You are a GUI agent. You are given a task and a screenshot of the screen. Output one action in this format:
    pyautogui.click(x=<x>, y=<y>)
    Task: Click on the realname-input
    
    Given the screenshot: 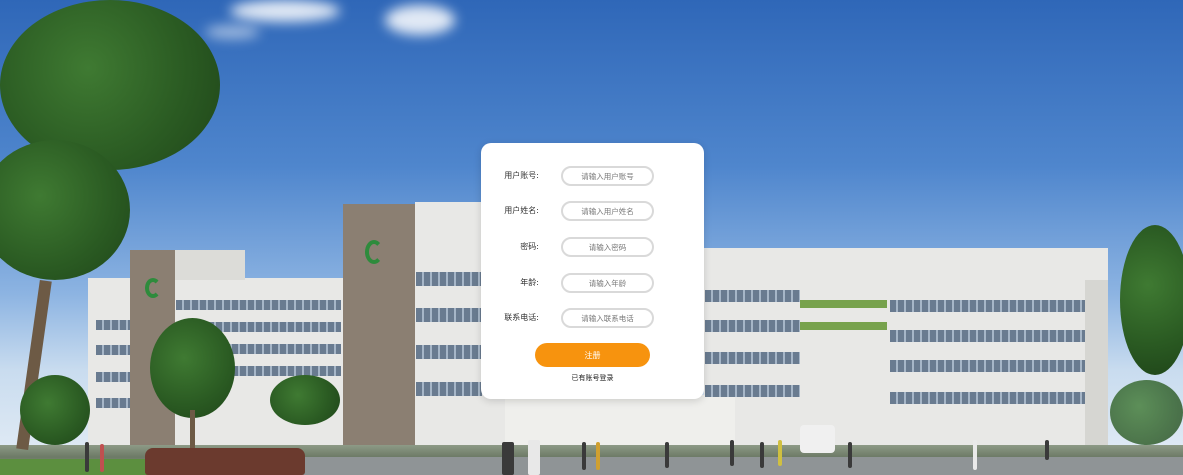 What is the action you would take?
    pyautogui.click(x=607, y=211)
    